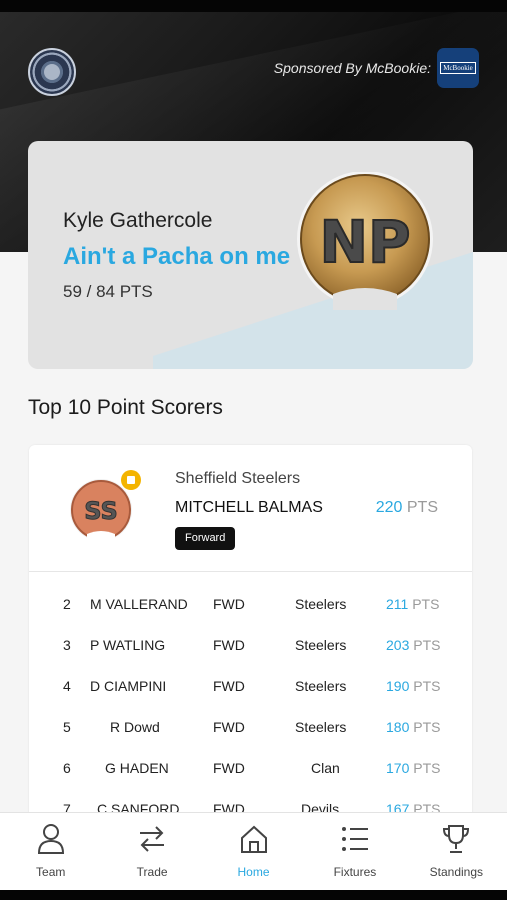  What do you see at coordinates (51, 872) in the screenshot?
I see `nav-label-team: Team` at bounding box center [51, 872].